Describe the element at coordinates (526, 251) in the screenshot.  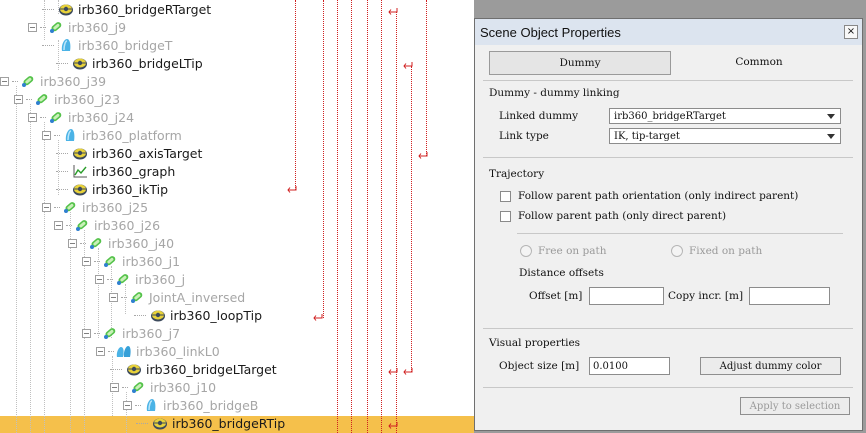
I see `free-on-path-radio` at that location.